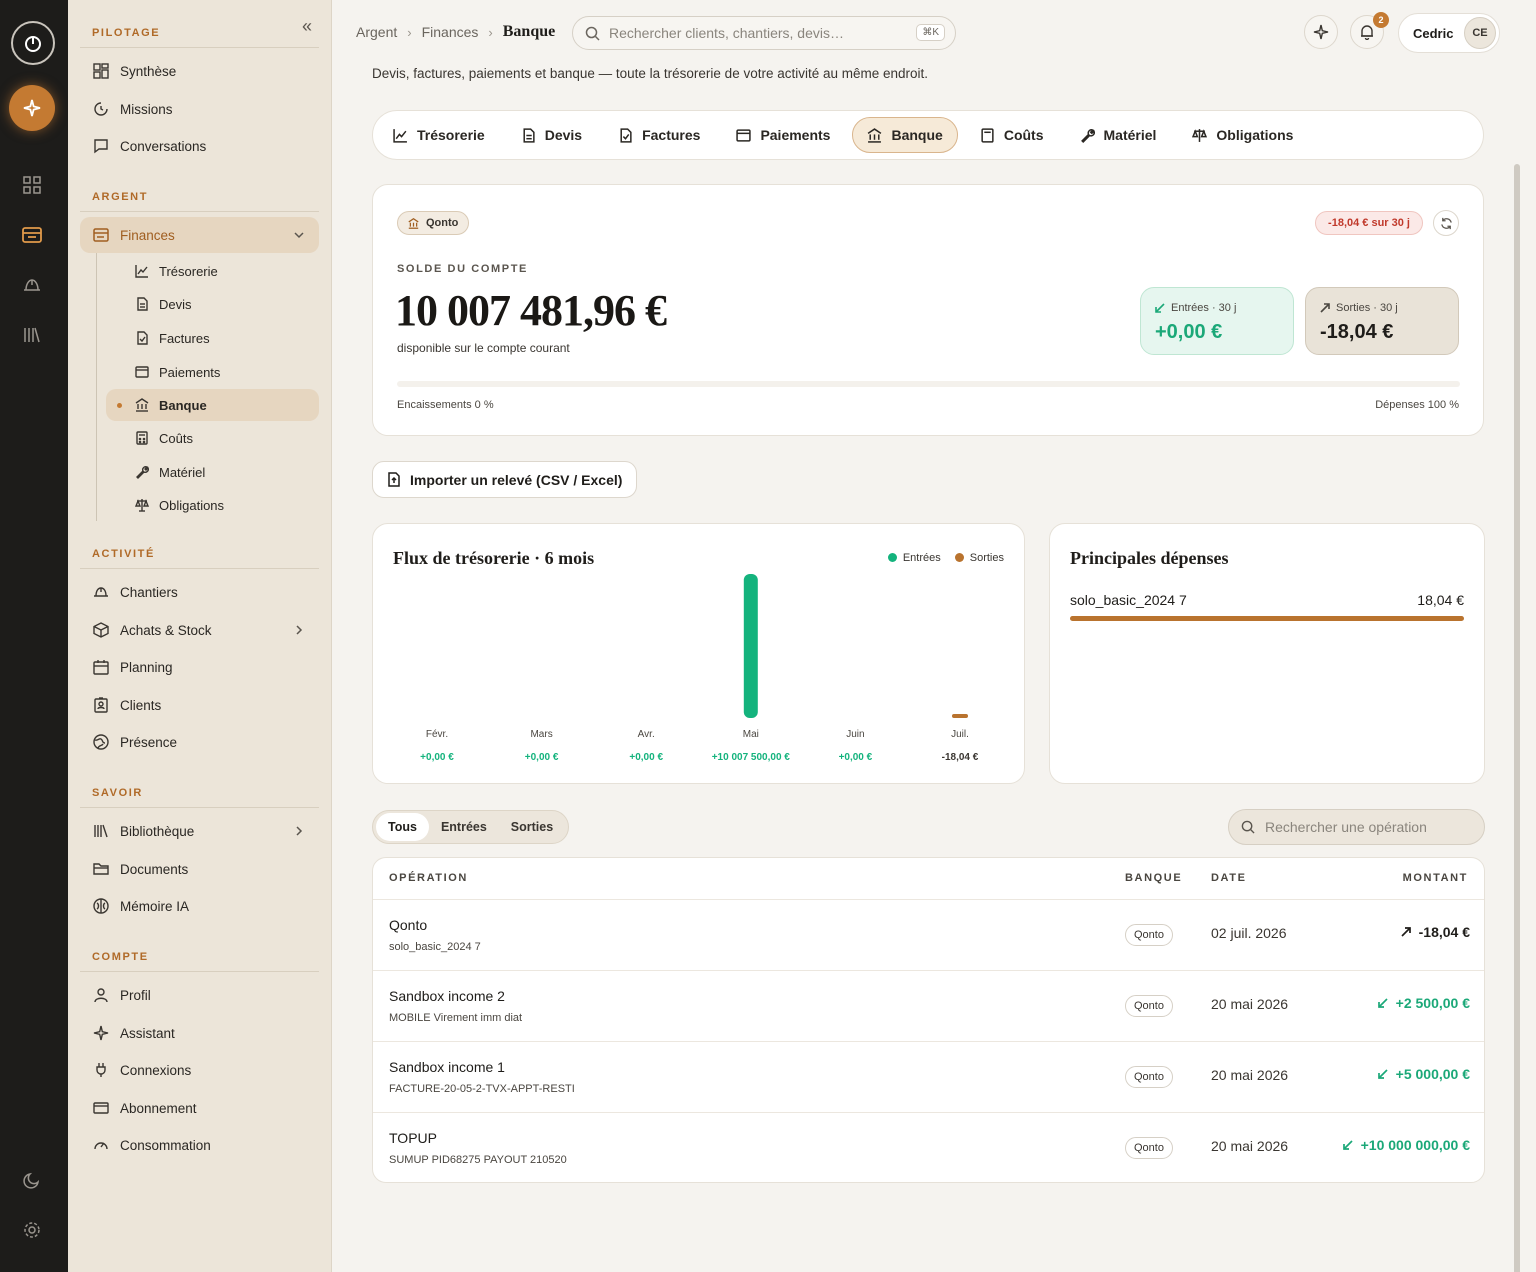 The height and width of the screenshot is (1272, 1536). I want to click on income-label: Entrées · 30 j, so click(1204, 308).